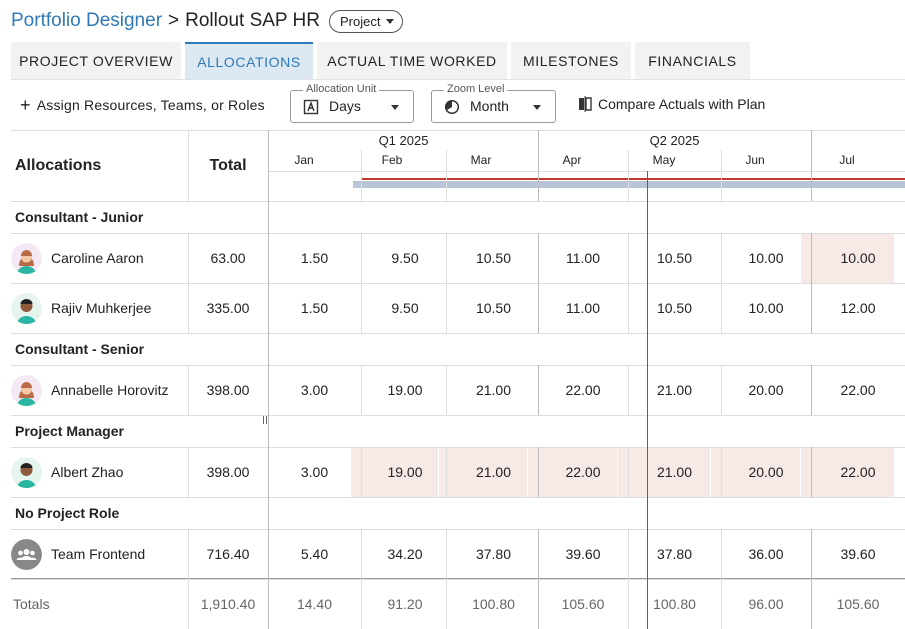 The width and height of the screenshot is (905, 629). What do you see at coordinates (493, 604) in the screenshot?
I see `month-total: 100.80` at bounding box center [493, 604].